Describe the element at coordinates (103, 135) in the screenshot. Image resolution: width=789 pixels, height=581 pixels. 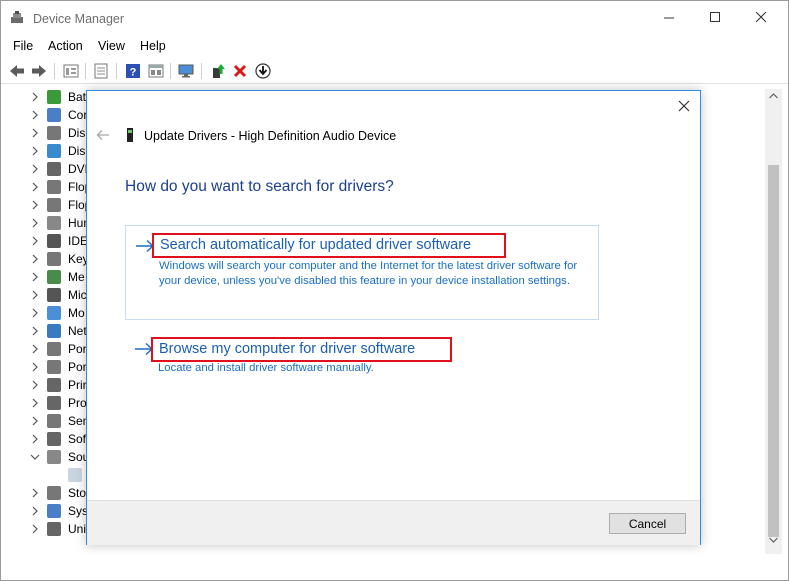
I see `back-button` at that location.